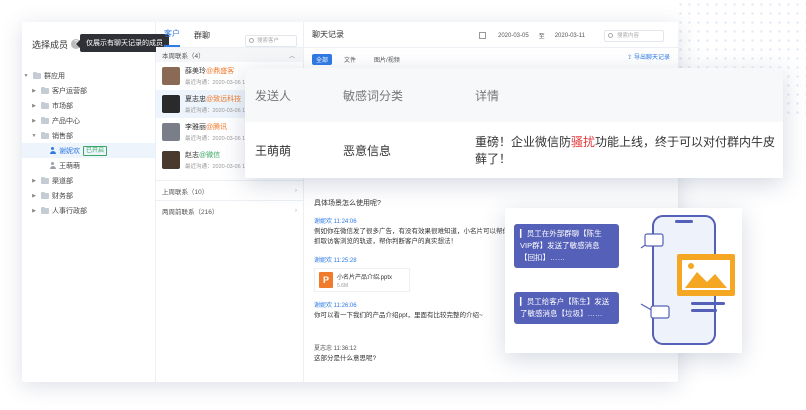 The width and height of the screenshot is (806, 410). Describe the element at coordinates (172, 37) in the screenshot. I see `tab-customer: 客户` at that location.